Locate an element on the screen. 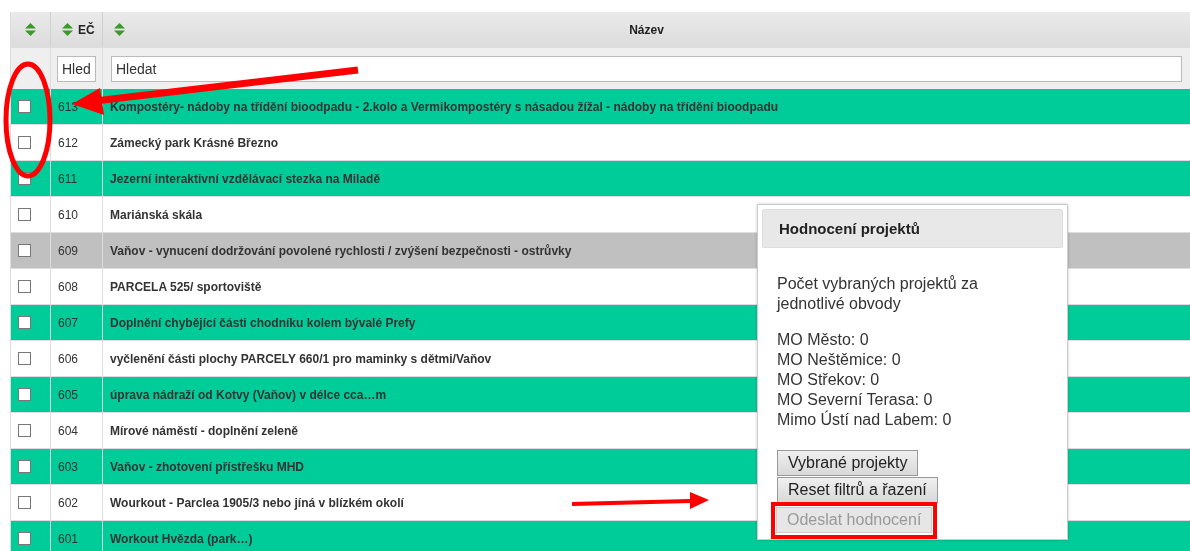 The width and height of the screenshot is (1190, 551). project-name: Vaňov - vynucení dodržování povolené rychlosti / zvýšení bezpečnosti - ostrůvky is located at coordinates (341, 250).